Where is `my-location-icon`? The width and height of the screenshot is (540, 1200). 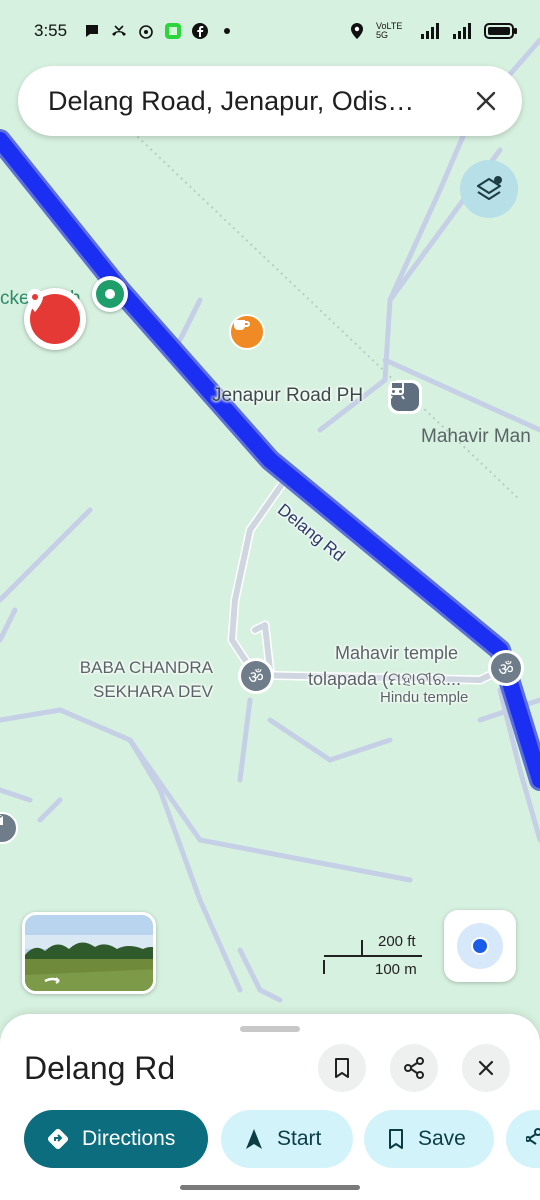
my-location-icon is located at coordinates (480, 946).